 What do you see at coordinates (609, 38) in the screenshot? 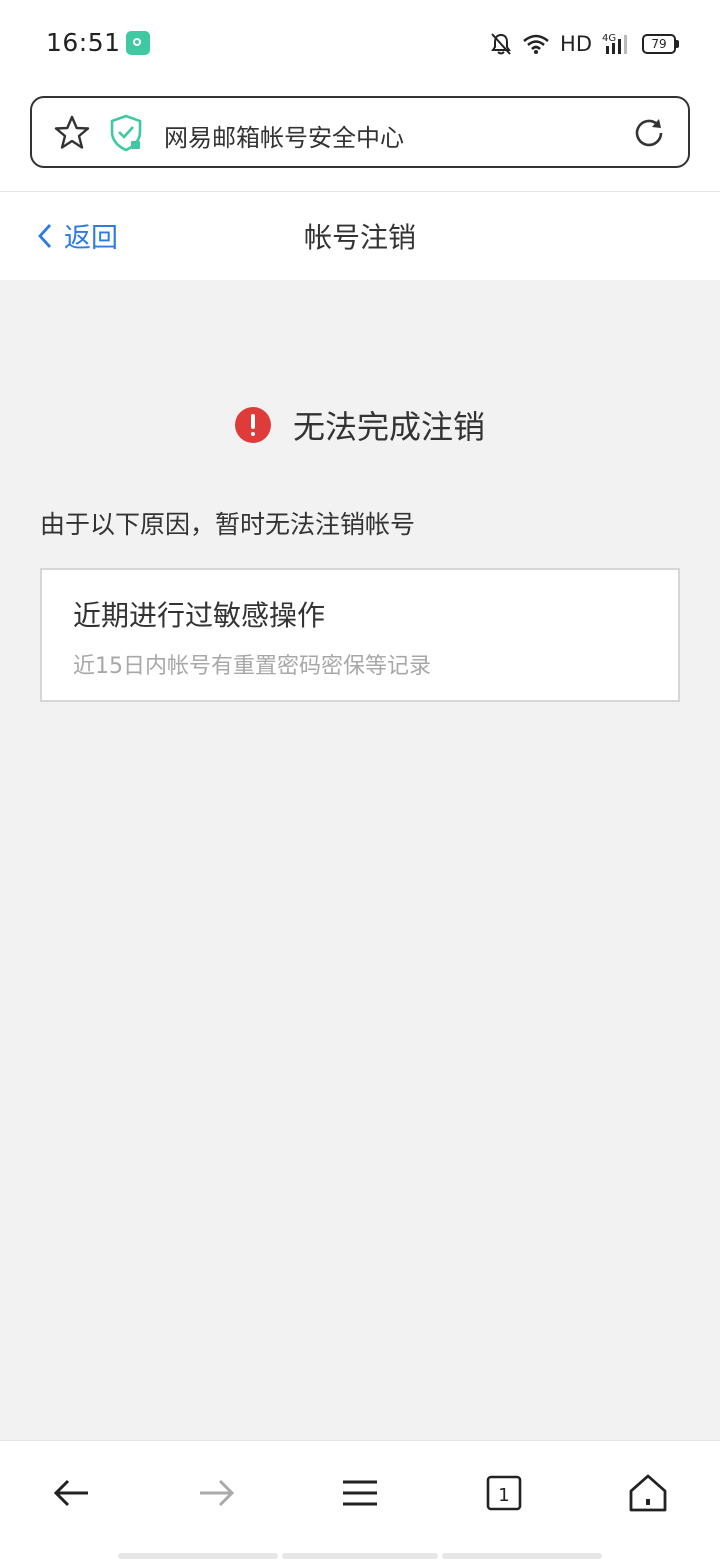
I see `cell-label: 4G` at bounding box center [609, 38].